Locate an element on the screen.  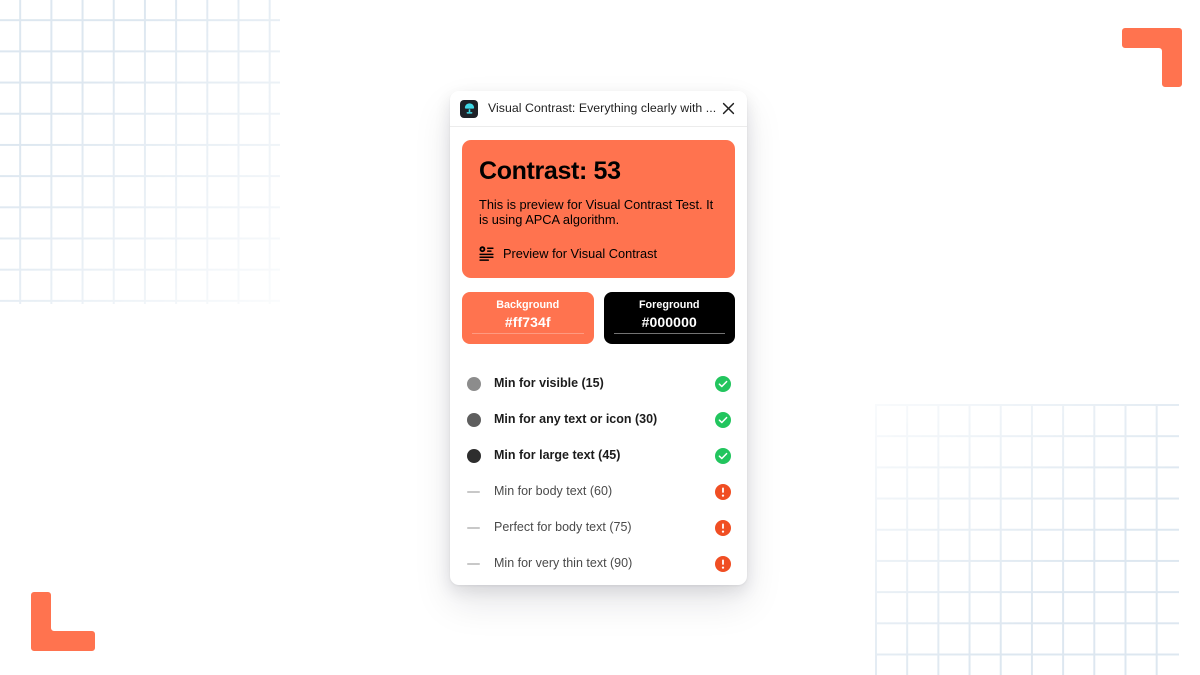
text-contrast-icon is located at coordinates (486, 253).